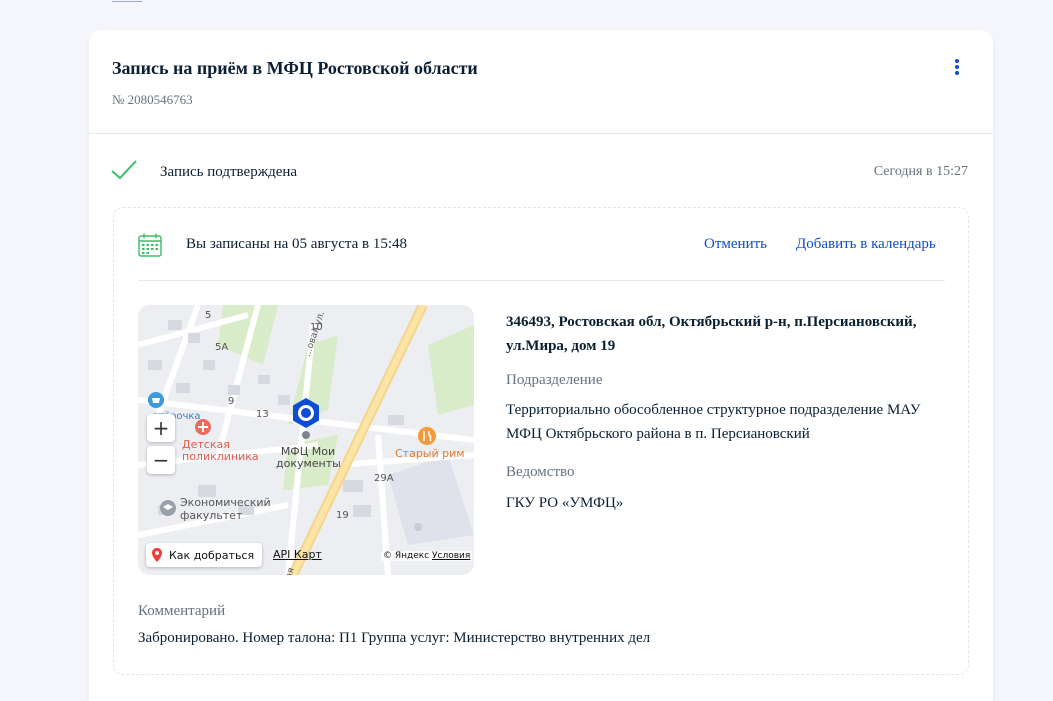 The height and width of the screenshot is (701, 1053). What do you see at coordinates (156, 400) in the screenshot?
I see `shop-icon` at bounding box center [156, 400].